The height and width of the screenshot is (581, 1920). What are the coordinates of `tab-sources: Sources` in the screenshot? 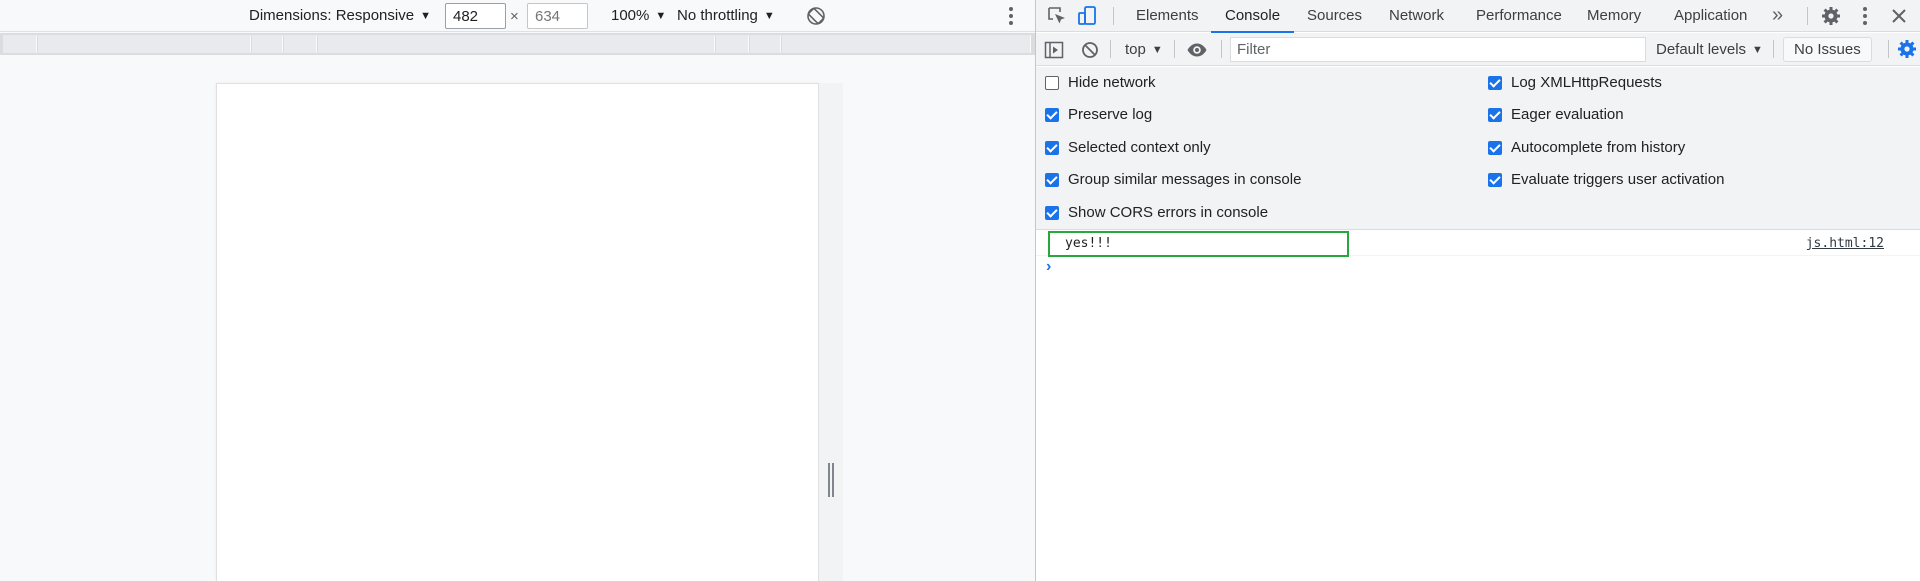 It's located at (1334, 16).